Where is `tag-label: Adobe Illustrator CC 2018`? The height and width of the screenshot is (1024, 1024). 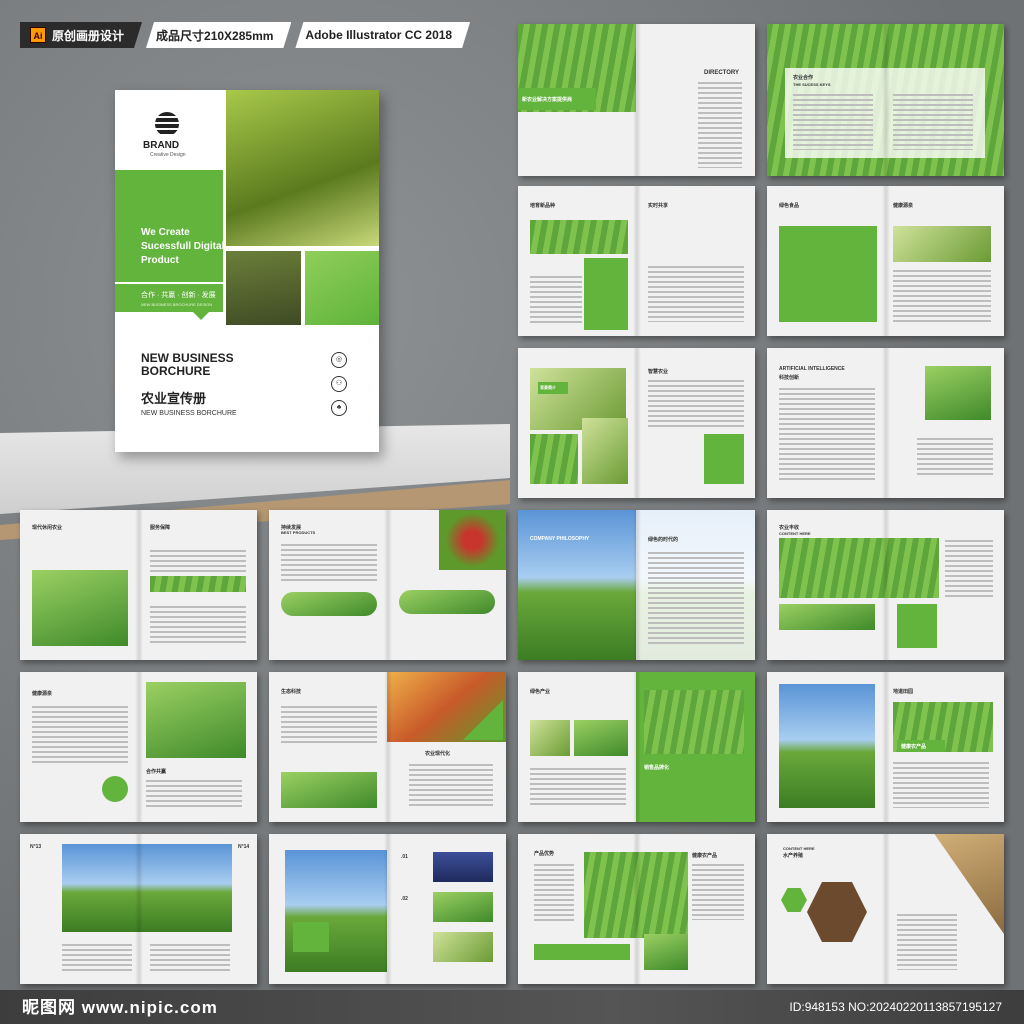 tag-label: Adobe Illustrator CC 2018 is located at coordinates (379, 35).